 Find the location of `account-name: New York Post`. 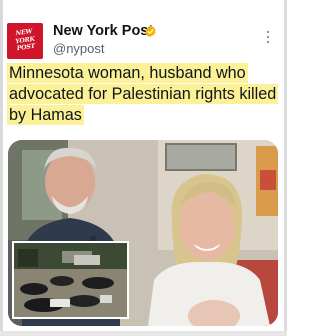

account-name: New York Post is located at coordinates (103, 31).